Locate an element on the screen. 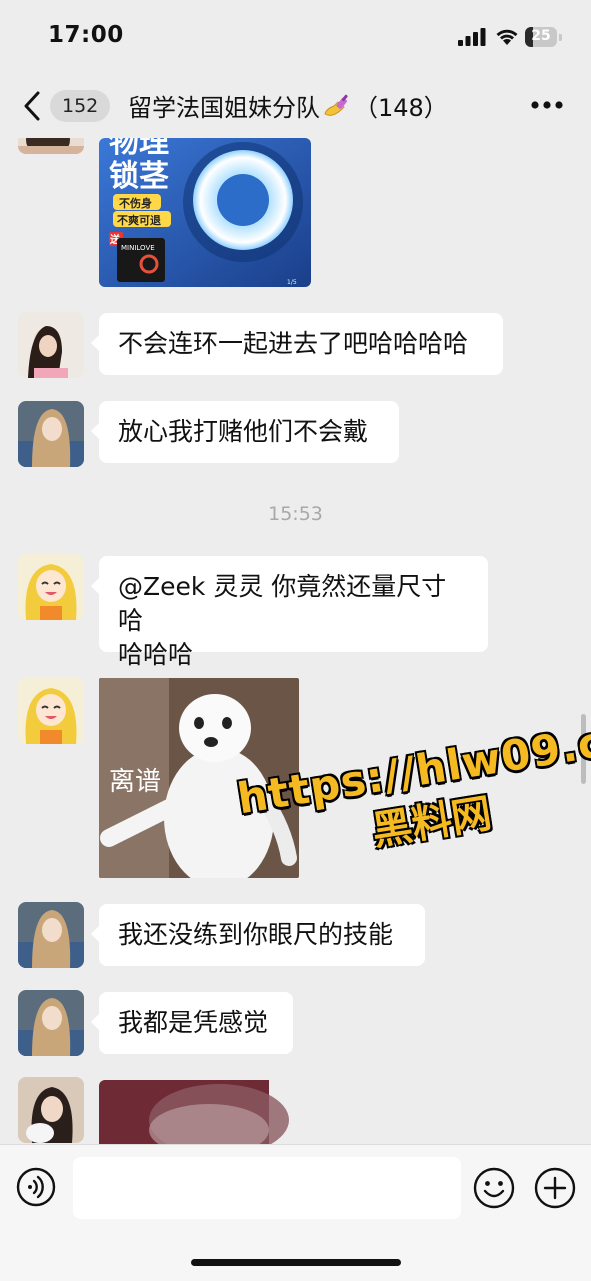 Image resolution: width=591 pixels, height=1281 pixels. more-dots-icon is located at coordinates (547, 105).